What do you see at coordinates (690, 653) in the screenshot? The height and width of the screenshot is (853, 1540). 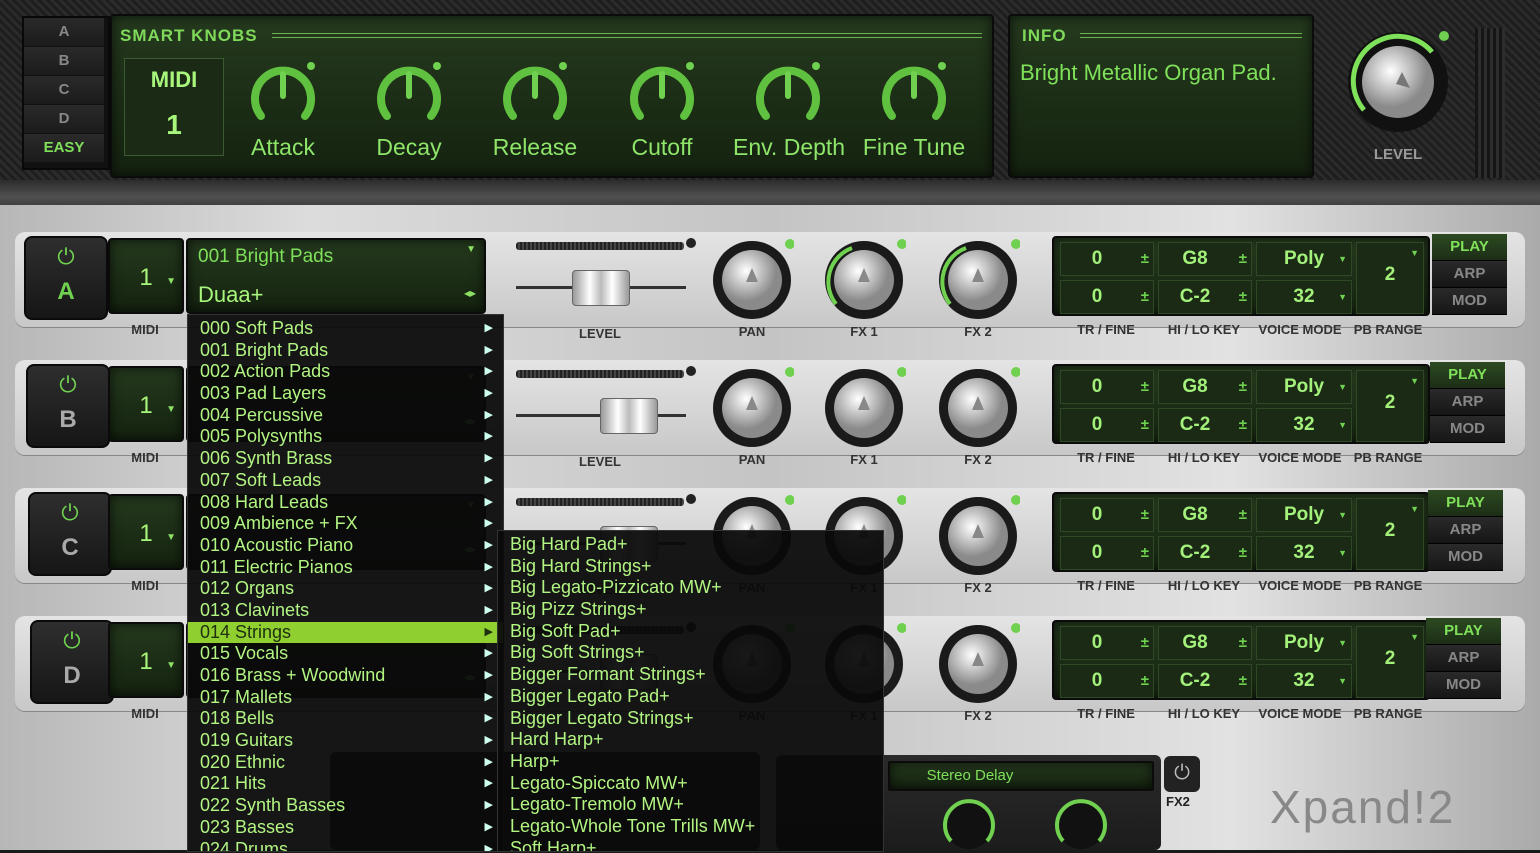 I see `preset-menu-item: Big Soft Strings+` at bounding box center [690, 653].